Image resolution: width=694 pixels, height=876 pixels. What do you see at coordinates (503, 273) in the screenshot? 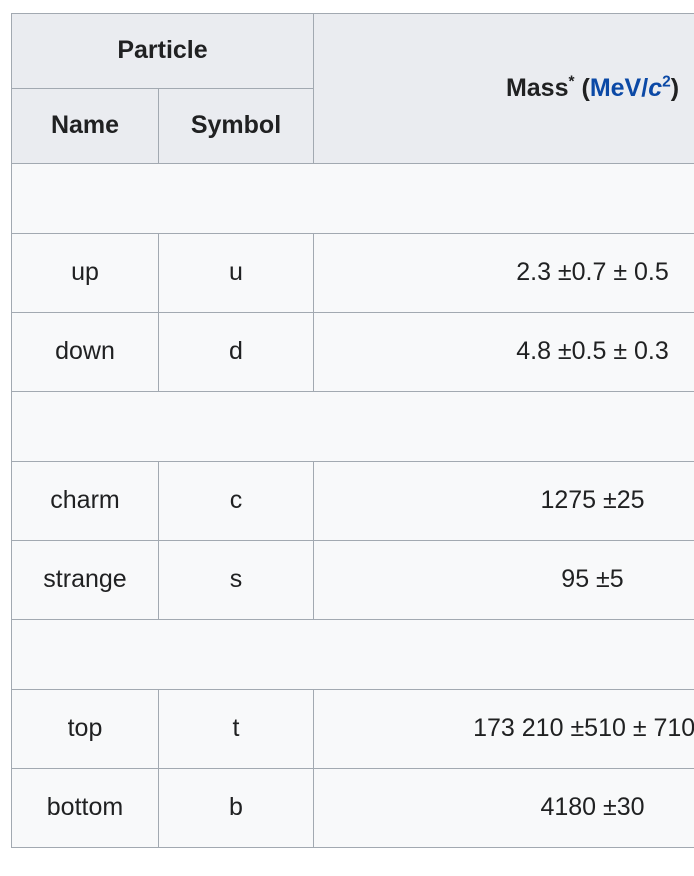
I see `cell-particle-mass: 2.3 ±0.7 ± 0.5` at bounding box center [503, 273].